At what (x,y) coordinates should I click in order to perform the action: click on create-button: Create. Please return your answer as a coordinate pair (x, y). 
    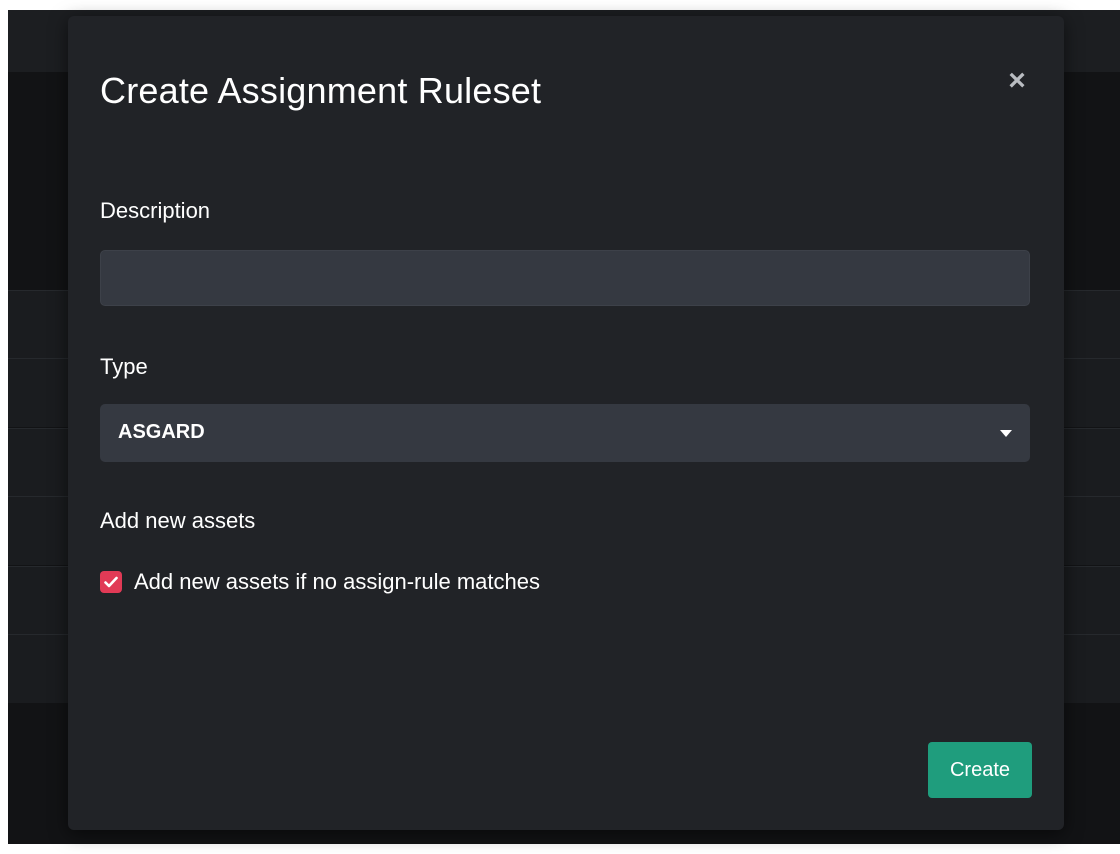
    Looking at the image, I should click on (980, 770).